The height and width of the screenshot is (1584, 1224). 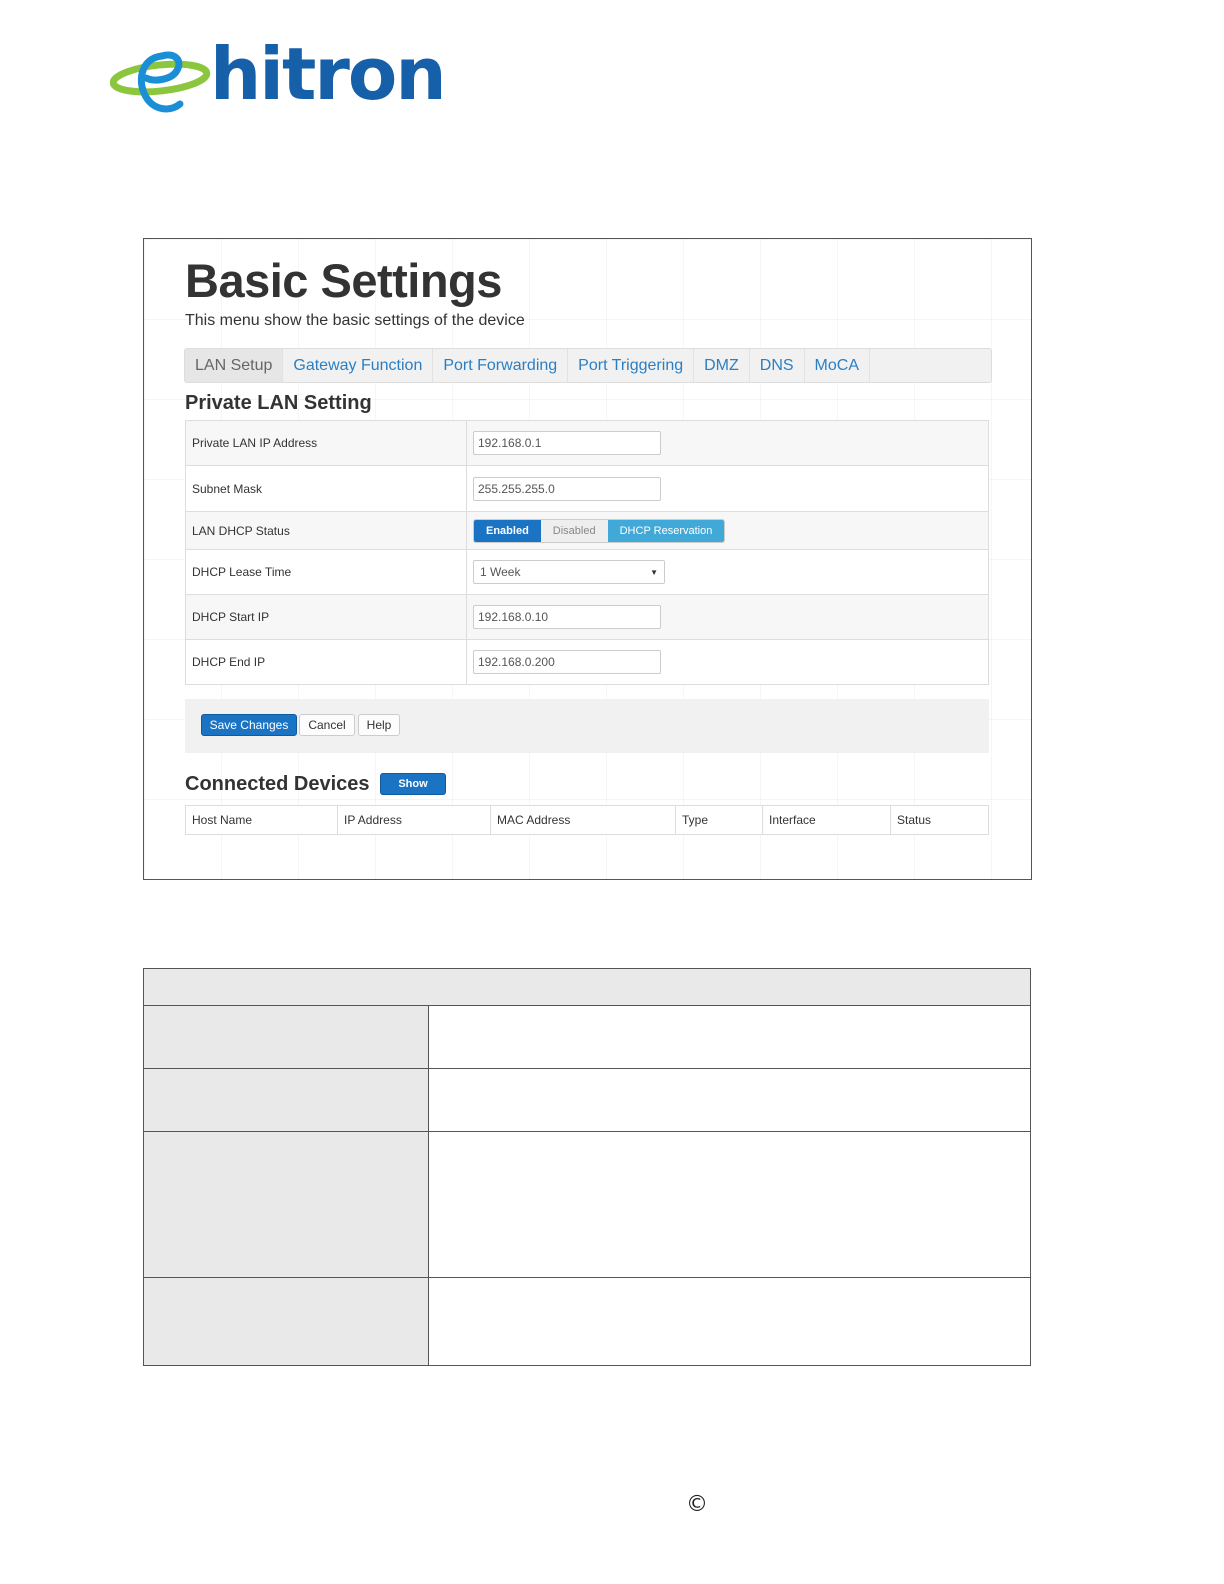 What do you see at coordinates (574, 530) in the screenshot?
I see `dhcp-disabled-button: Disabled` at bounding box center [574, 530].